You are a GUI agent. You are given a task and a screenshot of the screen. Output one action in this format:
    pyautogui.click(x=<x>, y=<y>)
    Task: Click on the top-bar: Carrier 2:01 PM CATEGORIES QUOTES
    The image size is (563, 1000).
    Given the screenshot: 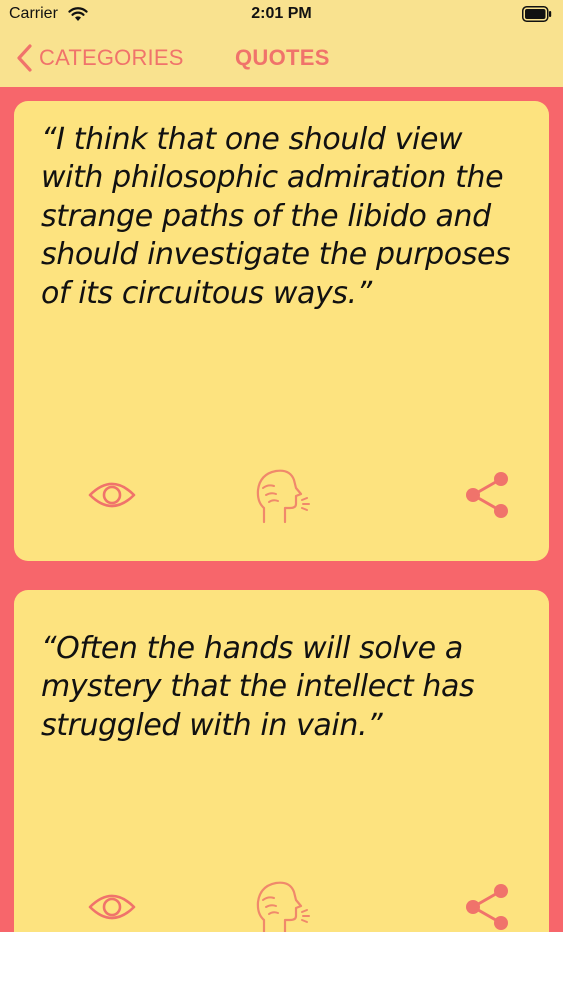 What is the action you would take?
    pyautogui.click(x=281, y=43)
    